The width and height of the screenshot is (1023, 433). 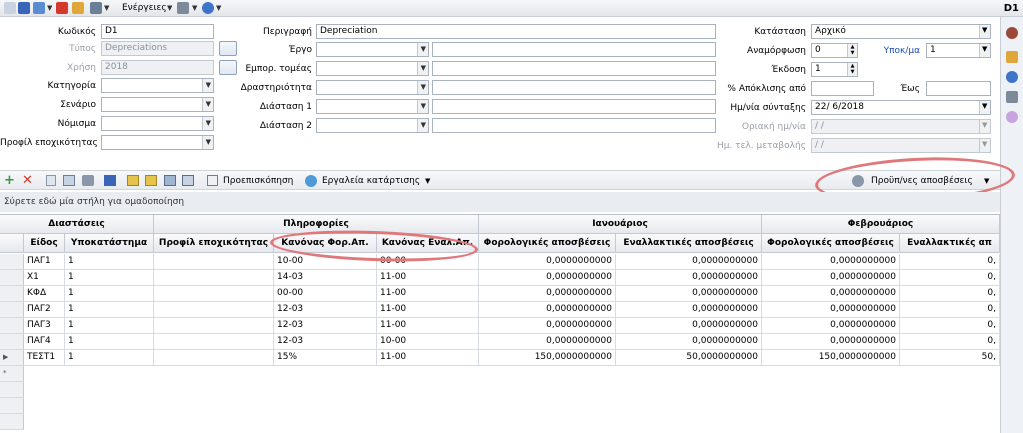 I want to click on dimension1-description-field, so click(x=574, y=106).